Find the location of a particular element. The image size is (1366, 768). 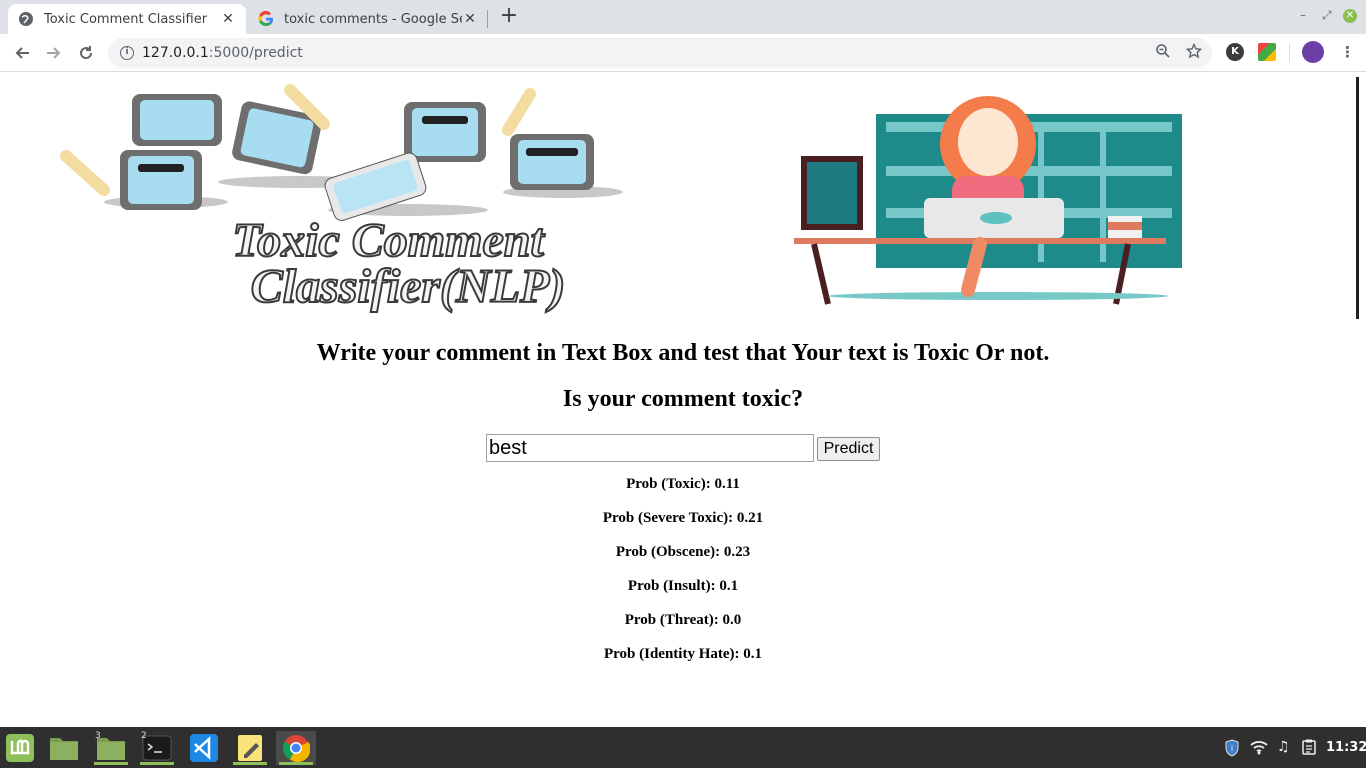

menu-kebab-icon: ⋮ is located at coordinates (1347, 52).